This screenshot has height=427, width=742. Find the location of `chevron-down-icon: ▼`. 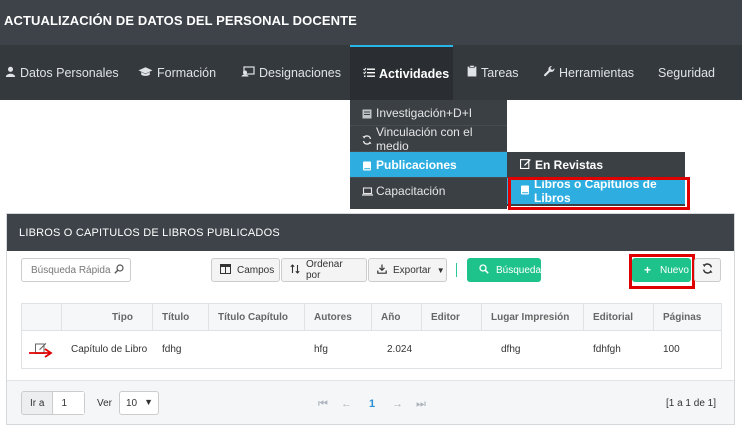

chevron-down-icon: ▼ is located at coordinates (148, 402).